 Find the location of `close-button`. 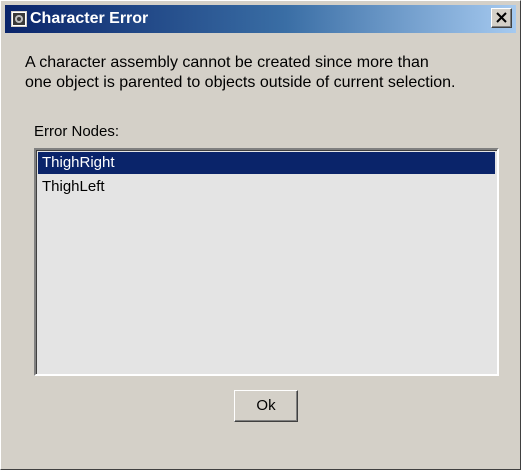

close-button is located at coordinates (501, 18).